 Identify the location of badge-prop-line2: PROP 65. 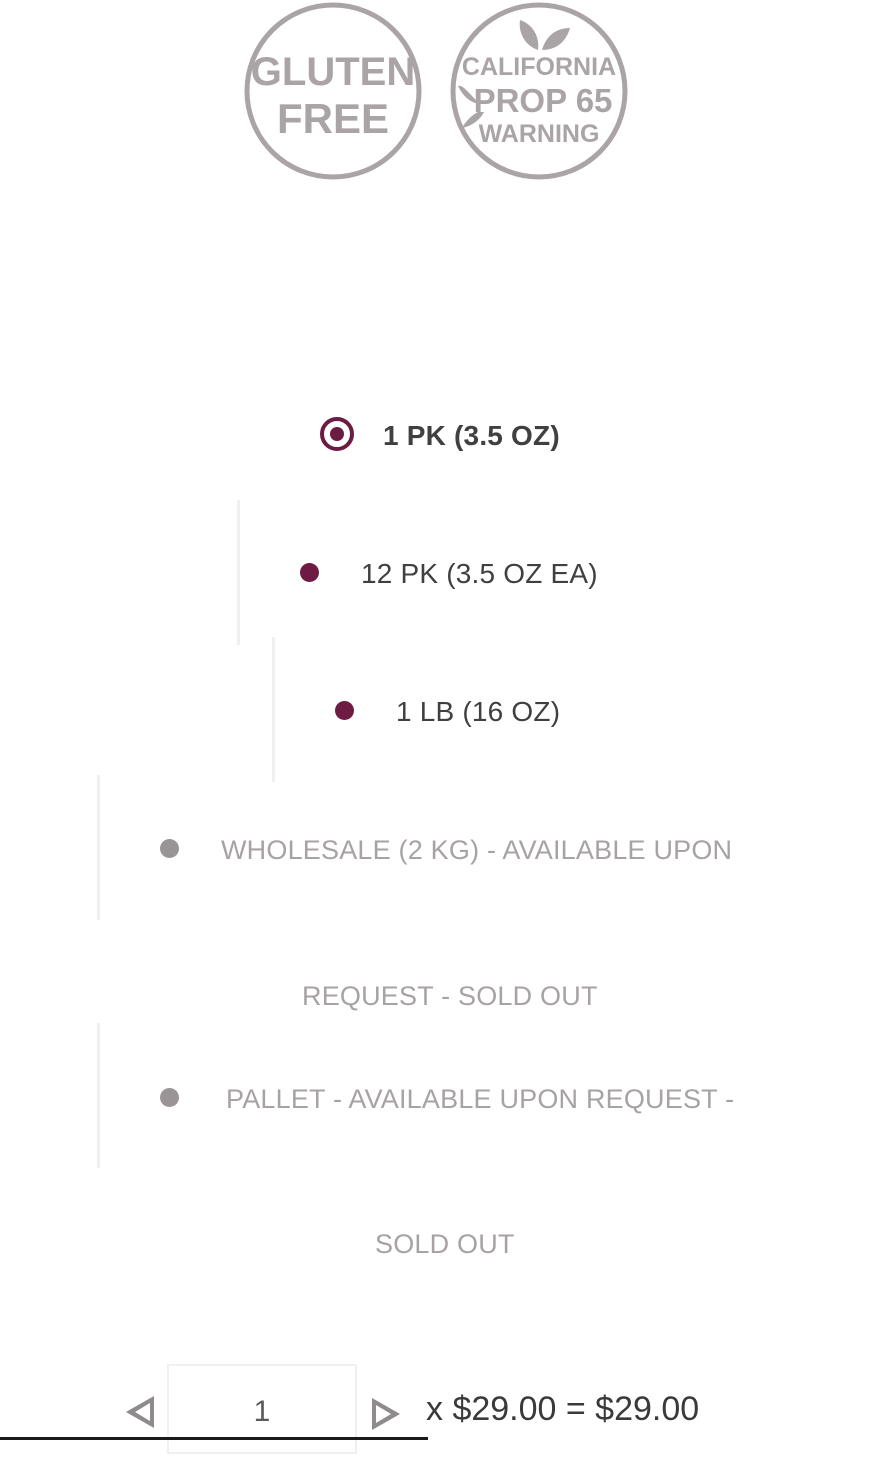
(543, 100).